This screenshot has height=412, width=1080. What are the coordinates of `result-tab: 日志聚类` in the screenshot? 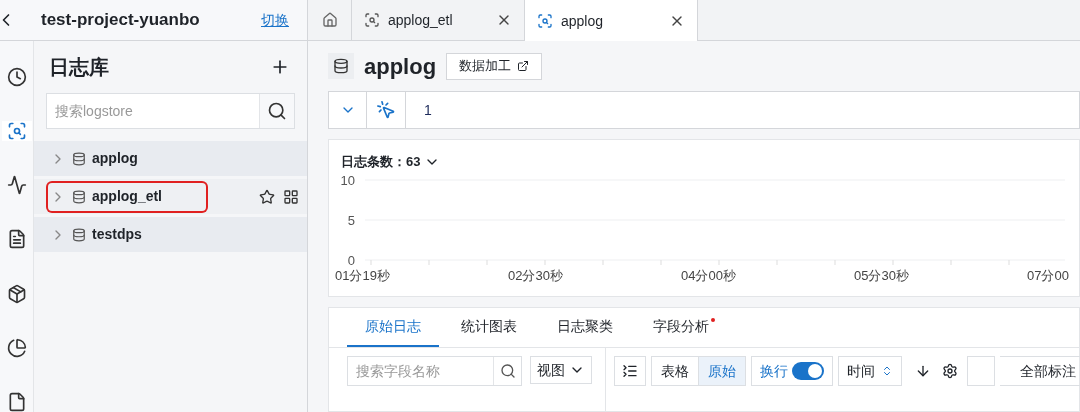 It's located at (585, 327).